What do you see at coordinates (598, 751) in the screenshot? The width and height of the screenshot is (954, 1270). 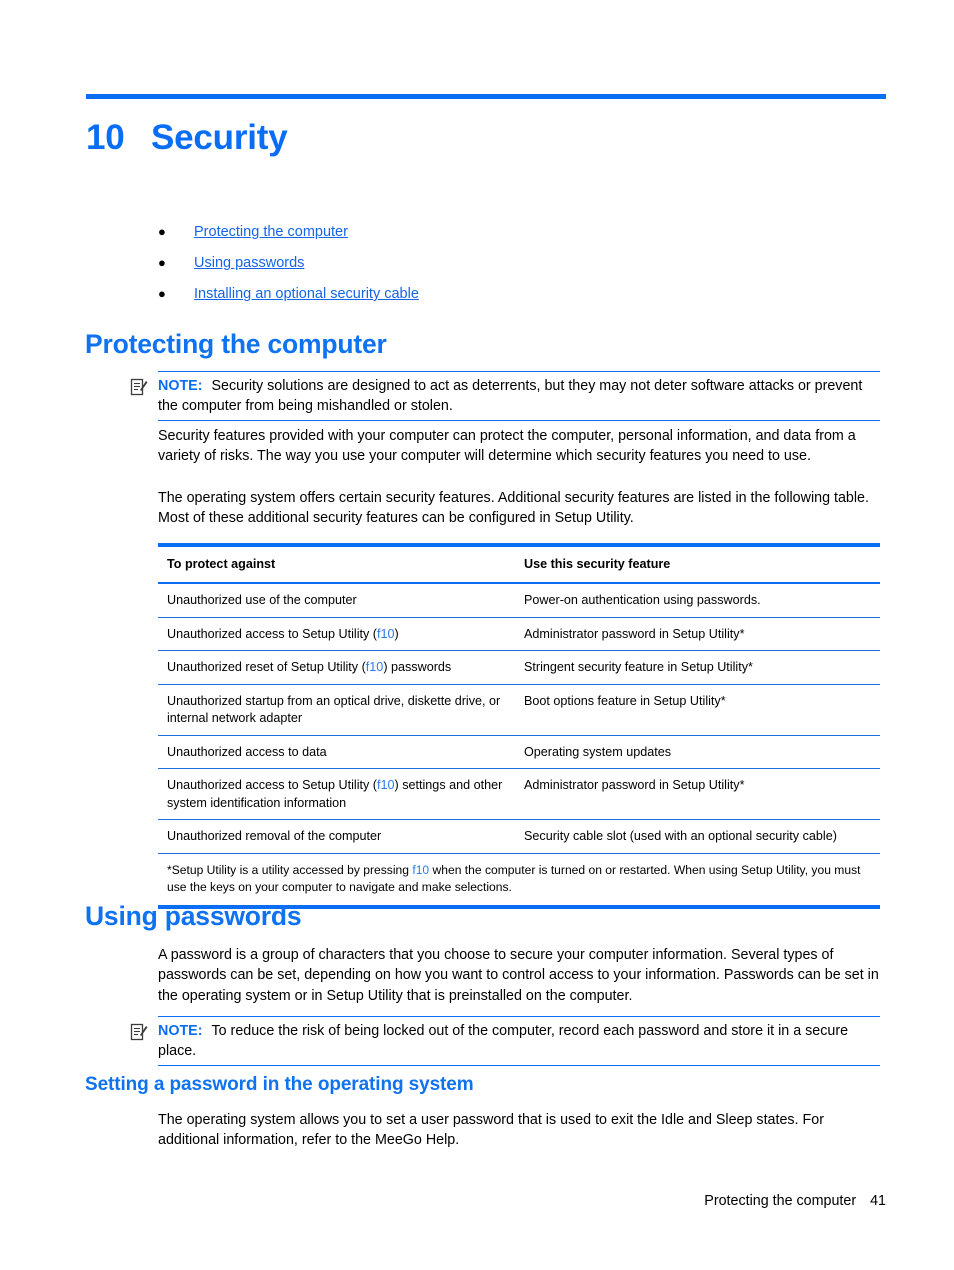 I see `table-cell-security-feature: Operating system updates` at bounding box center [598, 751].